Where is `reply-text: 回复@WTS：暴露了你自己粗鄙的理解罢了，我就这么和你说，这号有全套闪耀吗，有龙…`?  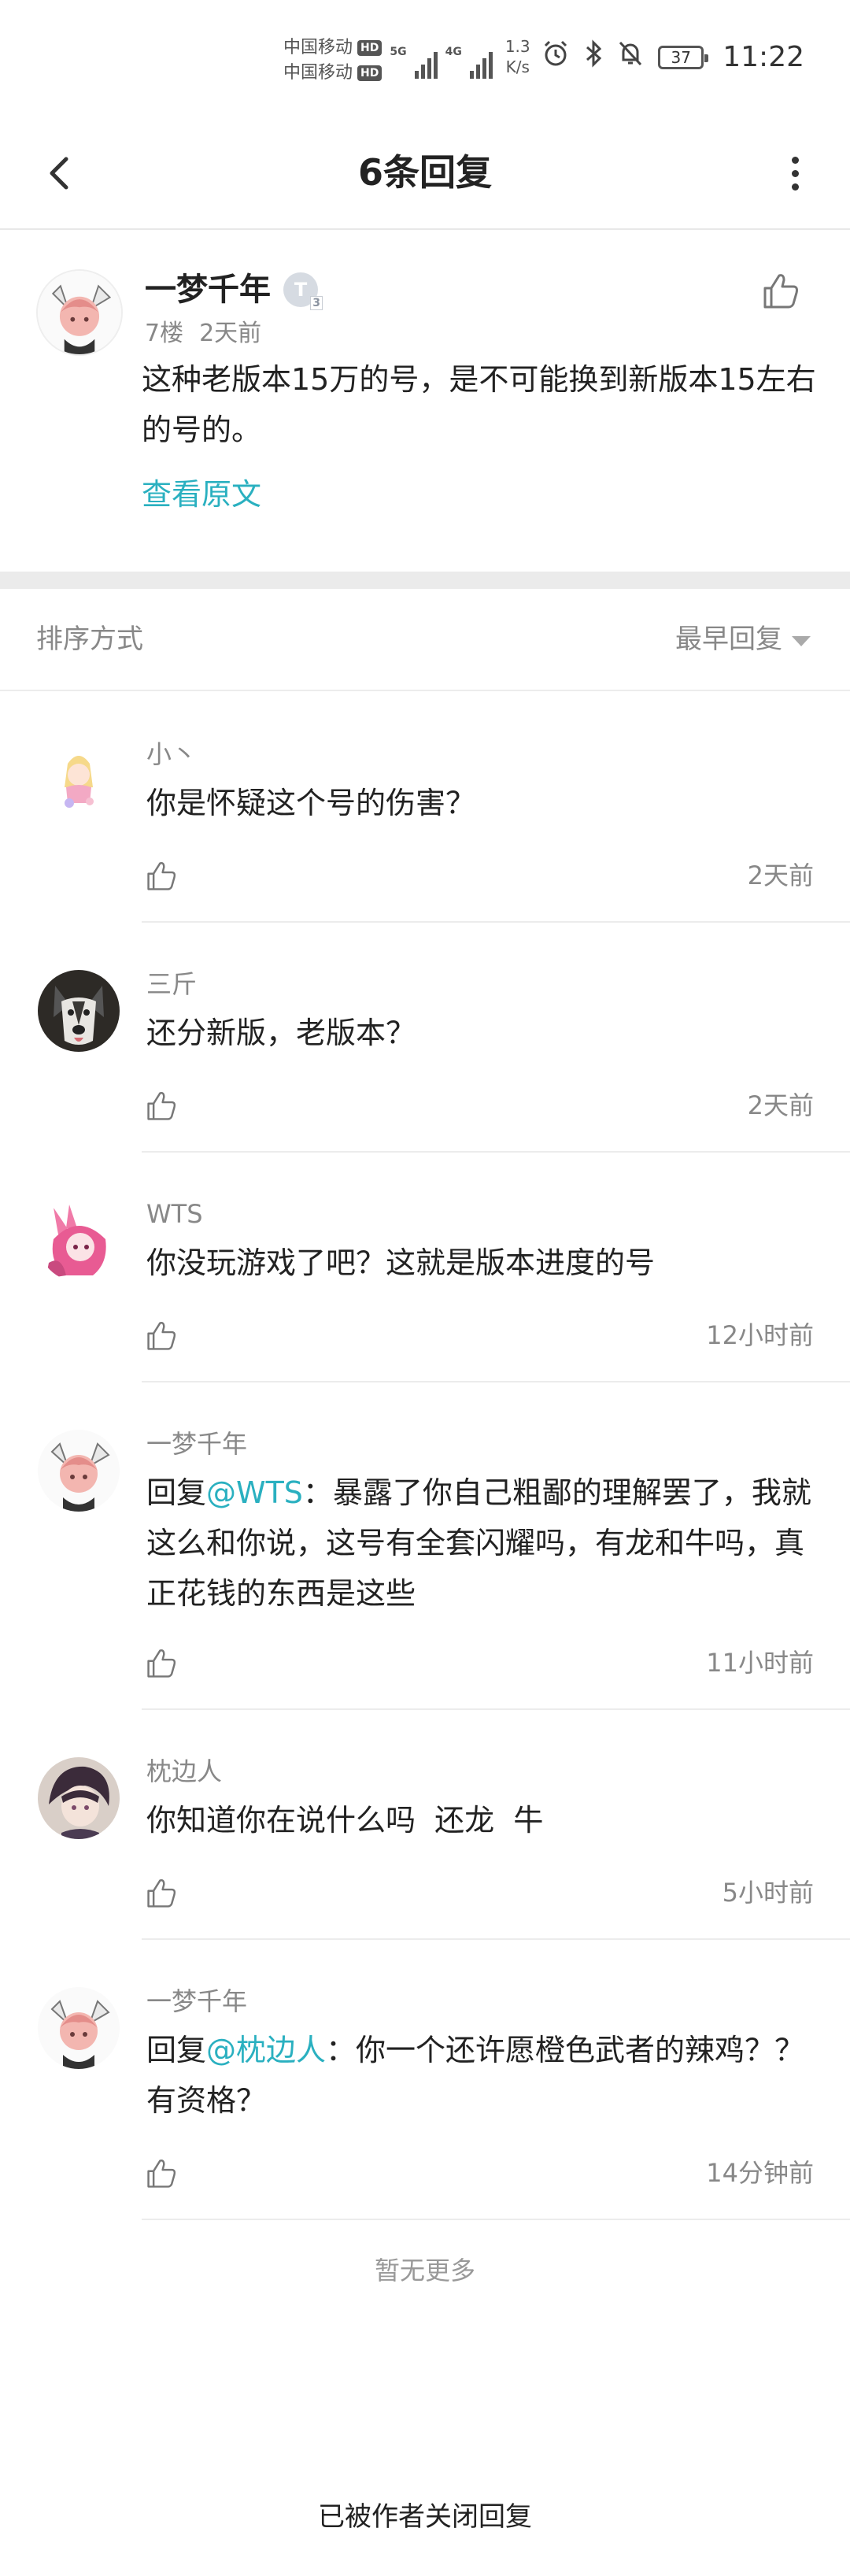
reply-text: 回复@WTS：暴露了你自己粗鄙的理解罢了，我就这么和你说，这号有全套闪耀吗，有龙… is located at coordinates (484, 1543).